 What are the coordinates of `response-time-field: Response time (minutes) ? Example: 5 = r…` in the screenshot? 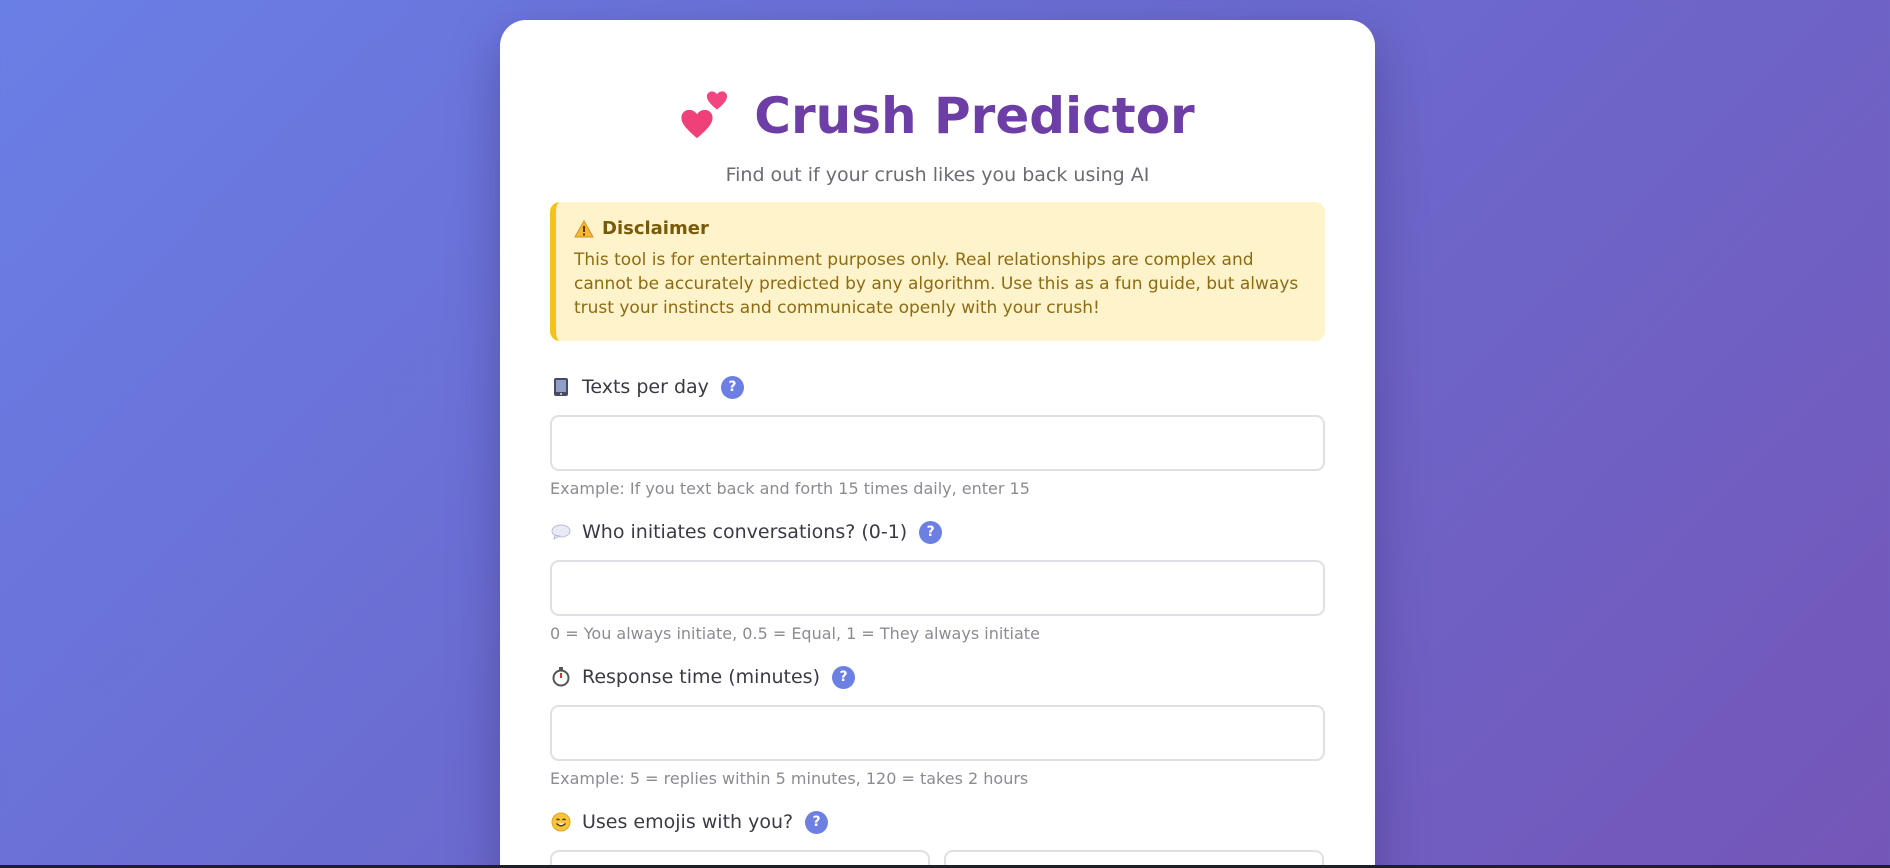 It's located at (937, 725).